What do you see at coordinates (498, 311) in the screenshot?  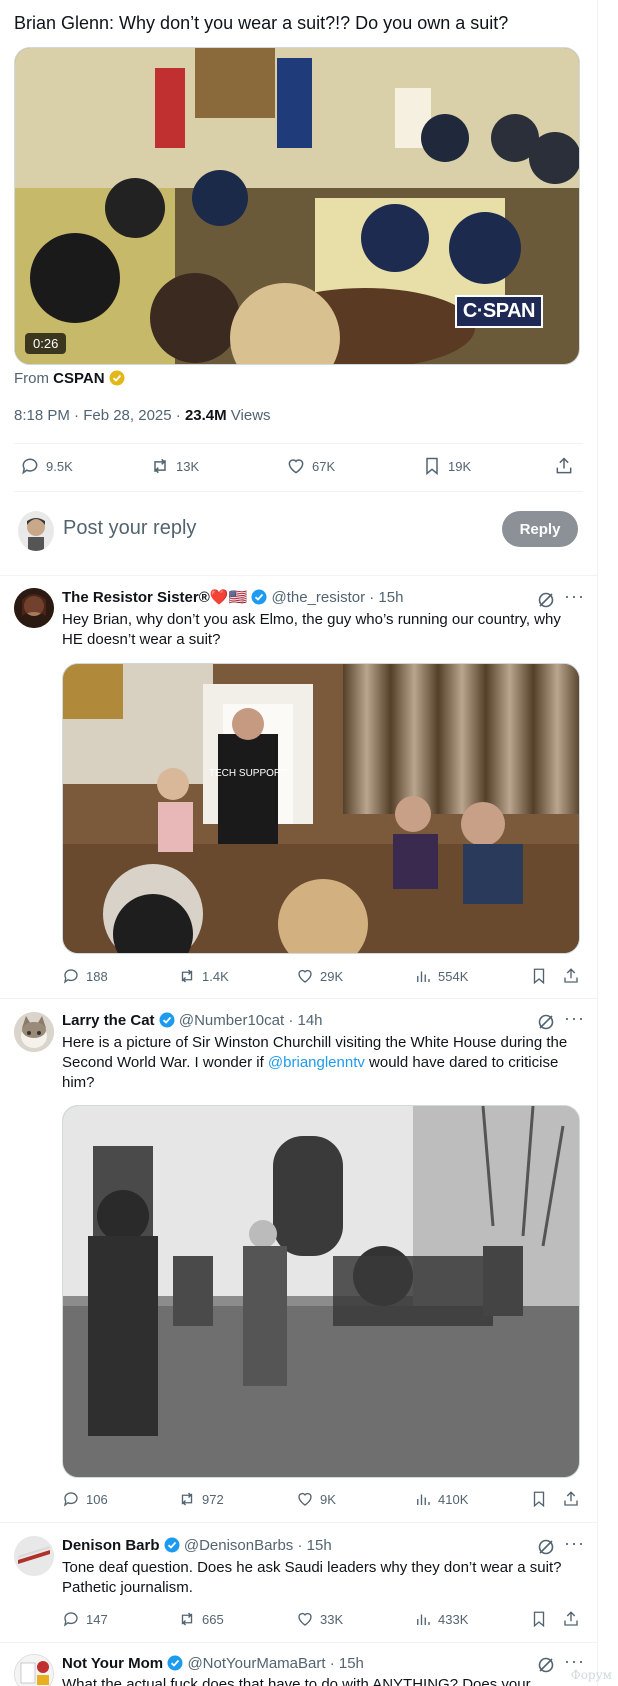 I see `cspan-logo: C·SPAN` at bounding box center [498, 311].